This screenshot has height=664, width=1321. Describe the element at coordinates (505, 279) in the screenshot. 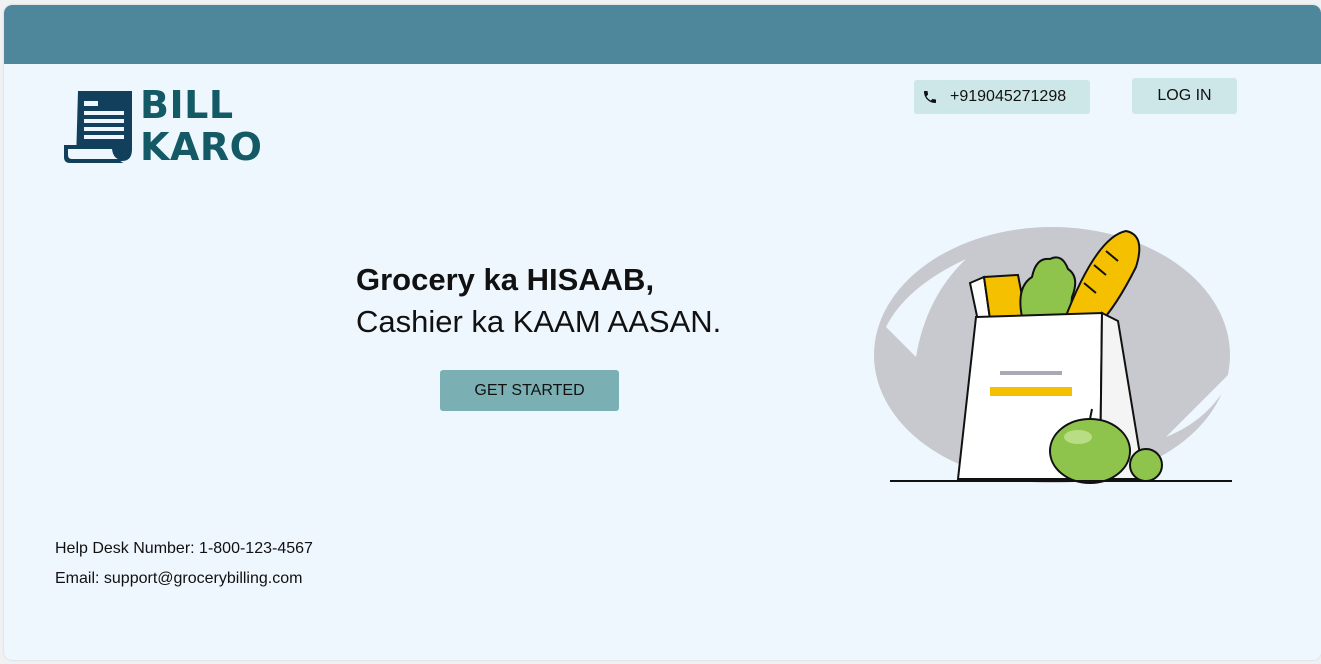

I see `hero-line-1: Grocery ka HISAAB,` at that location.